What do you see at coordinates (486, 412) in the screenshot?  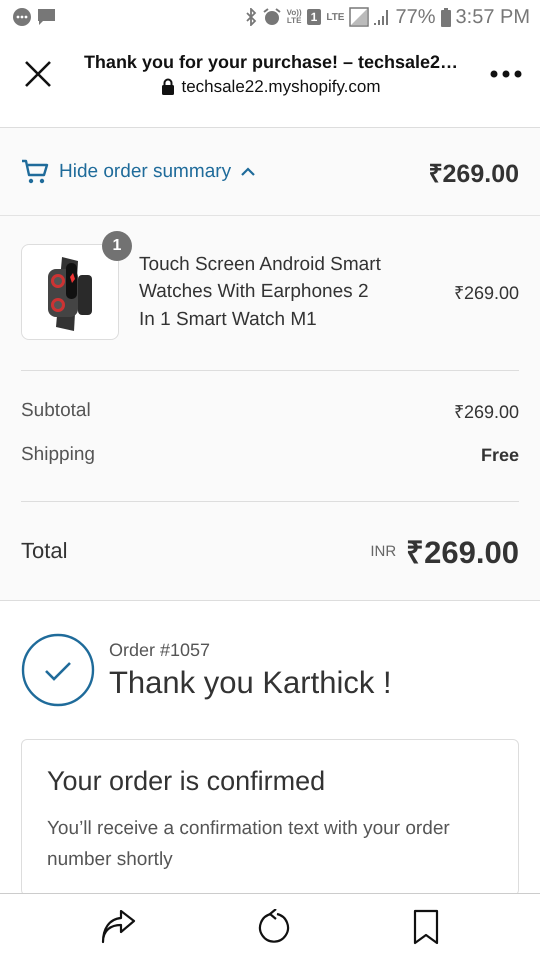 I see `summary-value: ₹269.00` at bounding box center [486, 412].